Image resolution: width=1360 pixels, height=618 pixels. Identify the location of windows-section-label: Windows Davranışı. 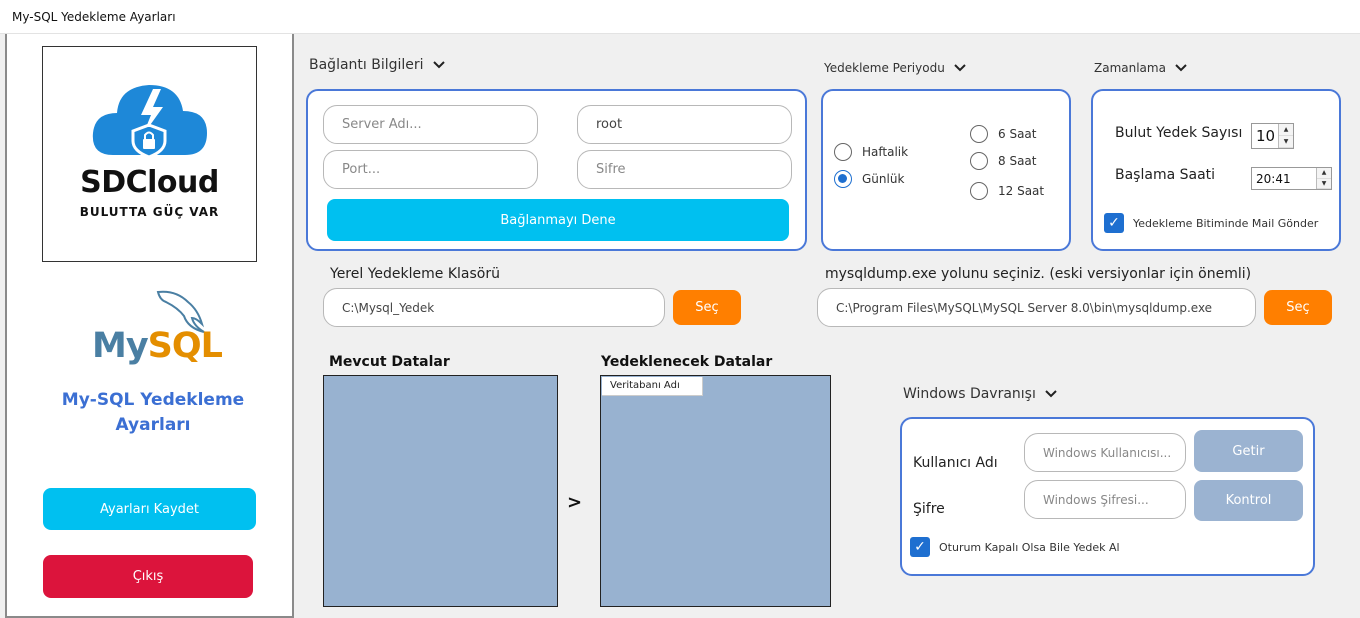
(969, 394).